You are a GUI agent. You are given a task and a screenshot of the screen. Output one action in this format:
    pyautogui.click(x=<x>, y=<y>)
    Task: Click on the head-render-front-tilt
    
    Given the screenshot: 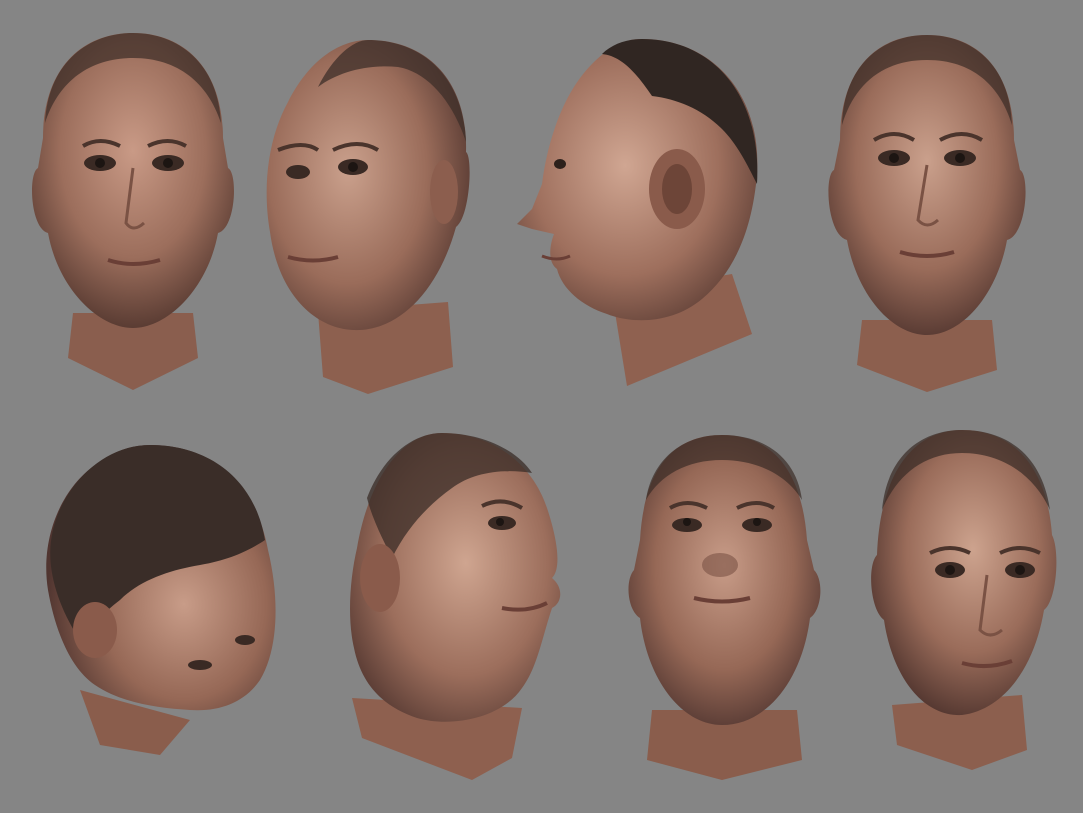 What is the action you would take?
    pyautogui.click(x=962, y=600)
    